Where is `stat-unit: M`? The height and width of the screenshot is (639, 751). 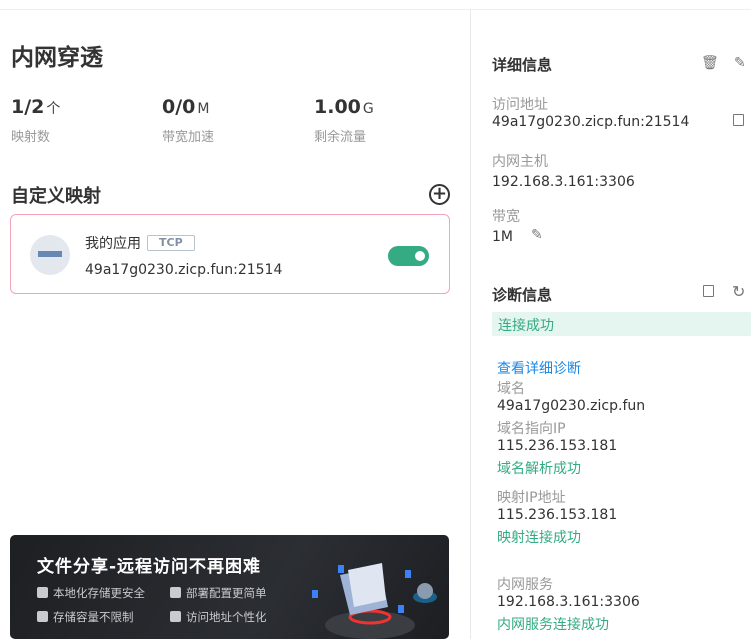
stat-unit: M is located at coordinates (203, 109).